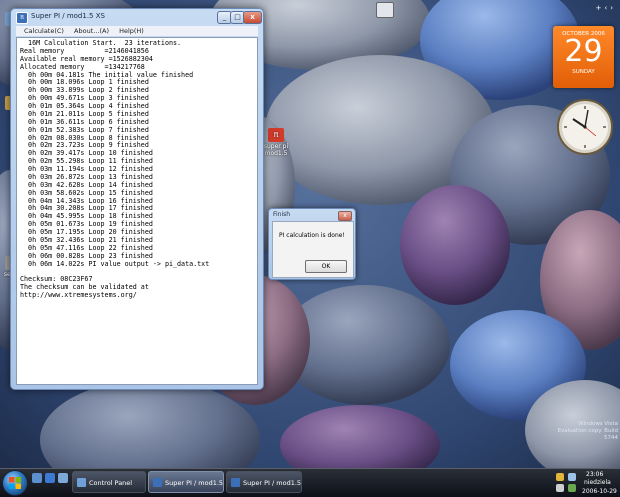  I want to click on calendar-weekday: SUNDAY, so click(583, 72).